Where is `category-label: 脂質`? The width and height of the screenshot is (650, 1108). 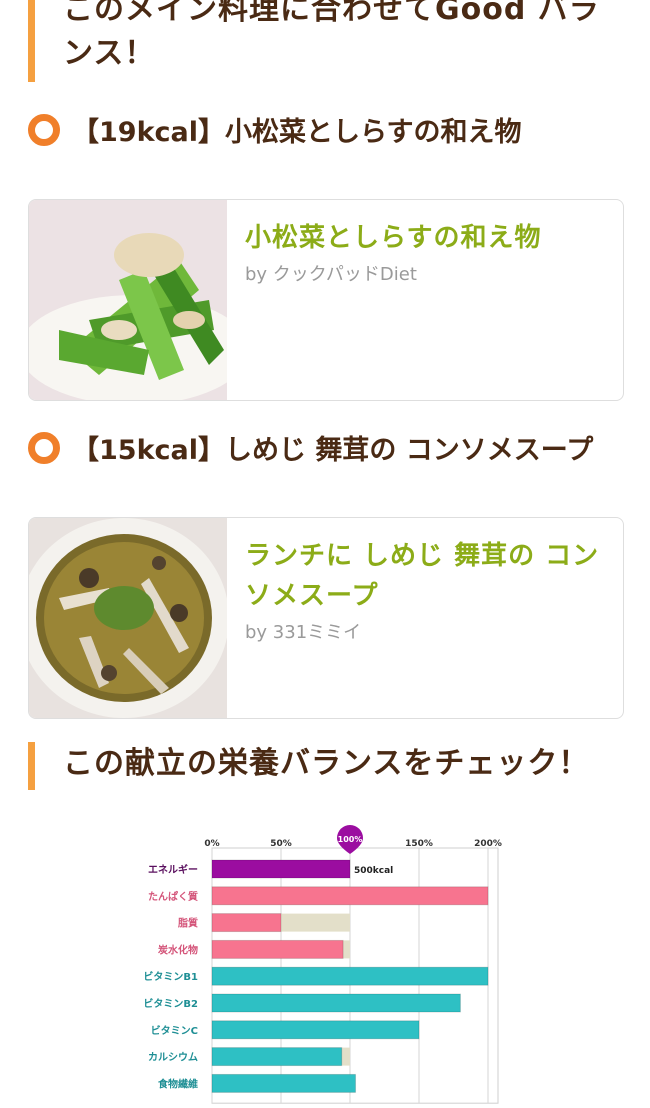 category-label: 脂質 is located at coordinates (187, 923).